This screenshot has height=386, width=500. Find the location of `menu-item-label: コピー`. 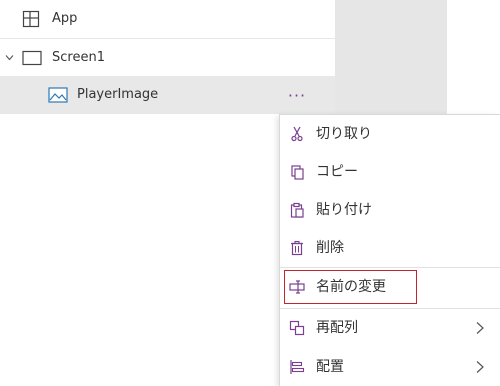

menu-item-label: コピー is located at coordinates (337, 172).